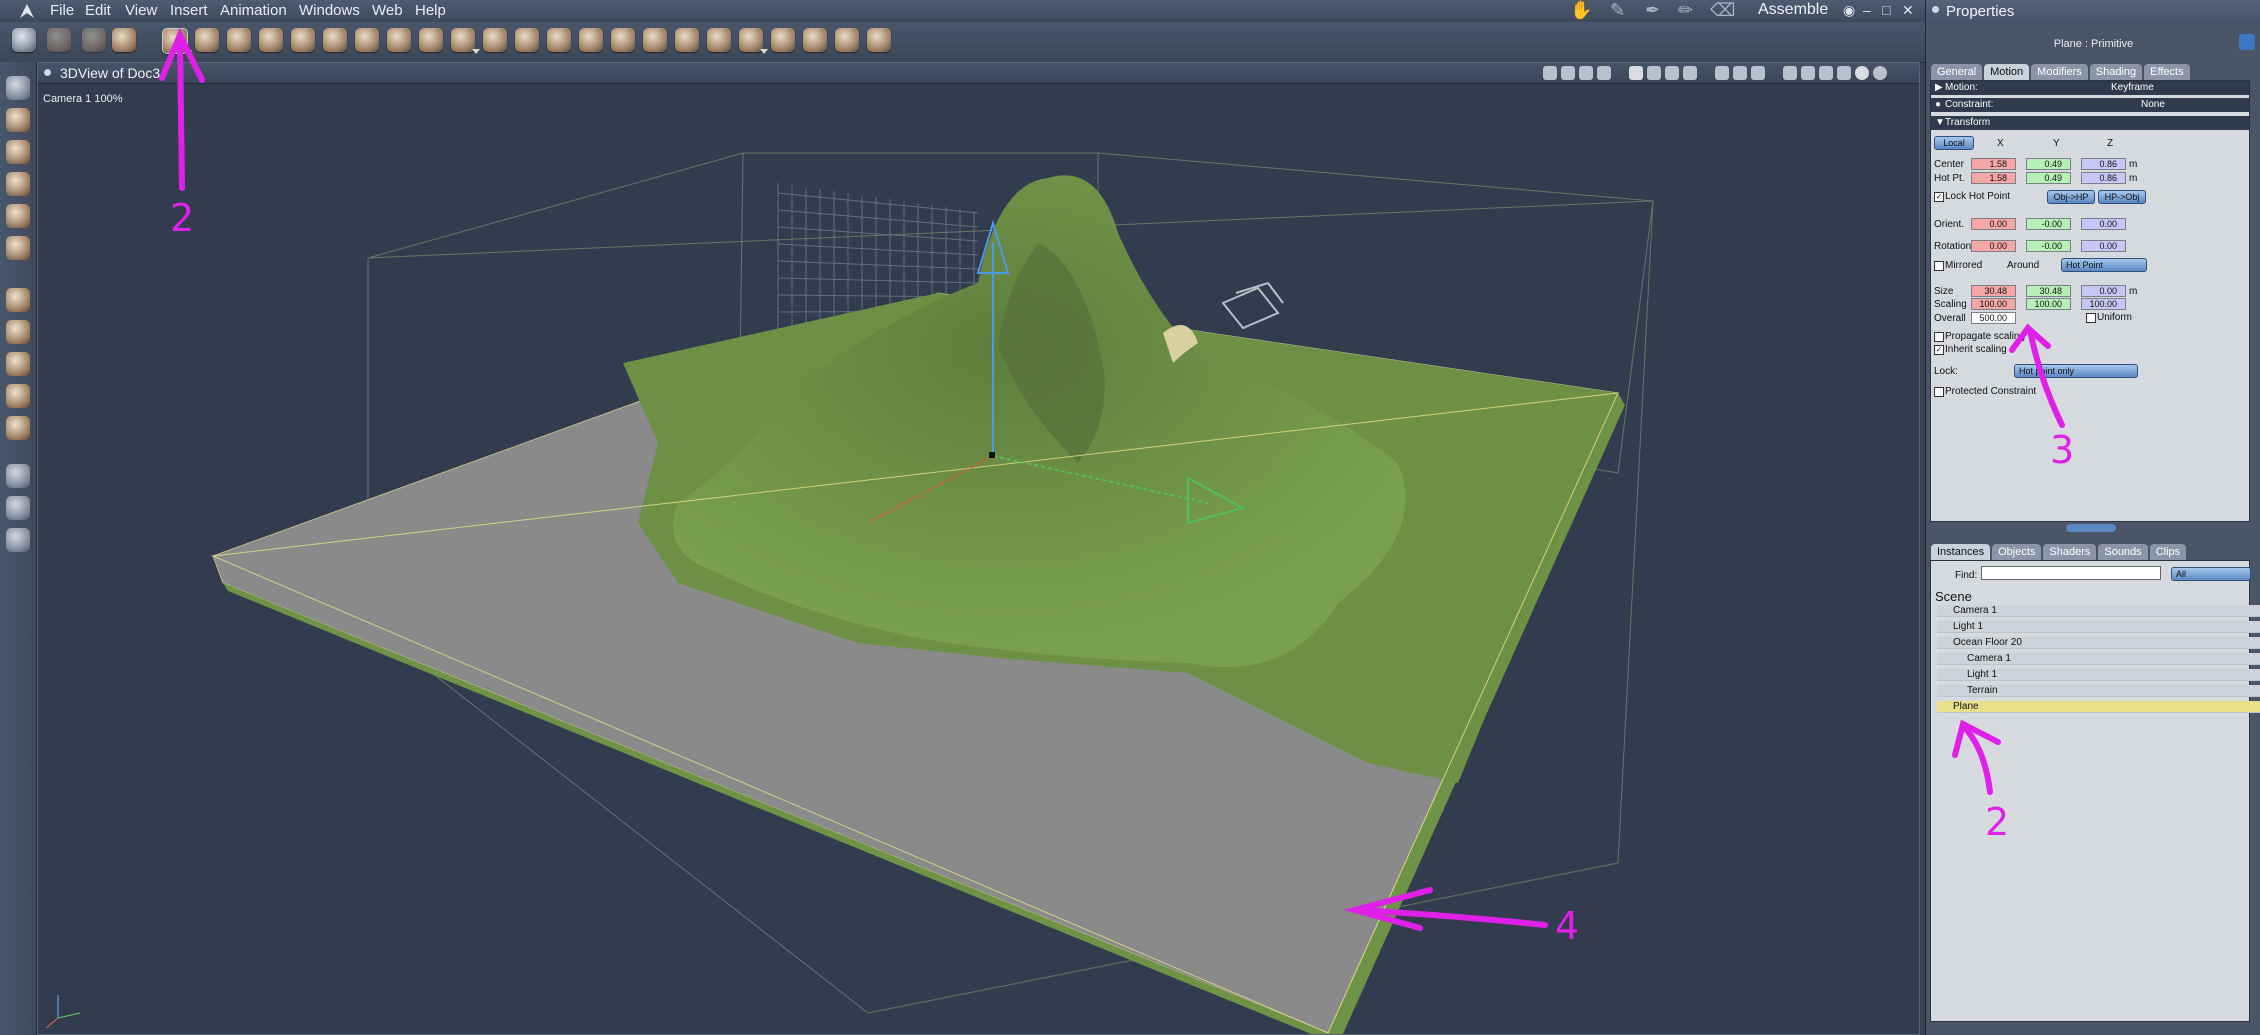 The height and width of the screenshot is (1035, 2260). Describe the element at coordinates (1997, 822) in the screenshot. I see `annotation-number-2-plane: 2` at that location.